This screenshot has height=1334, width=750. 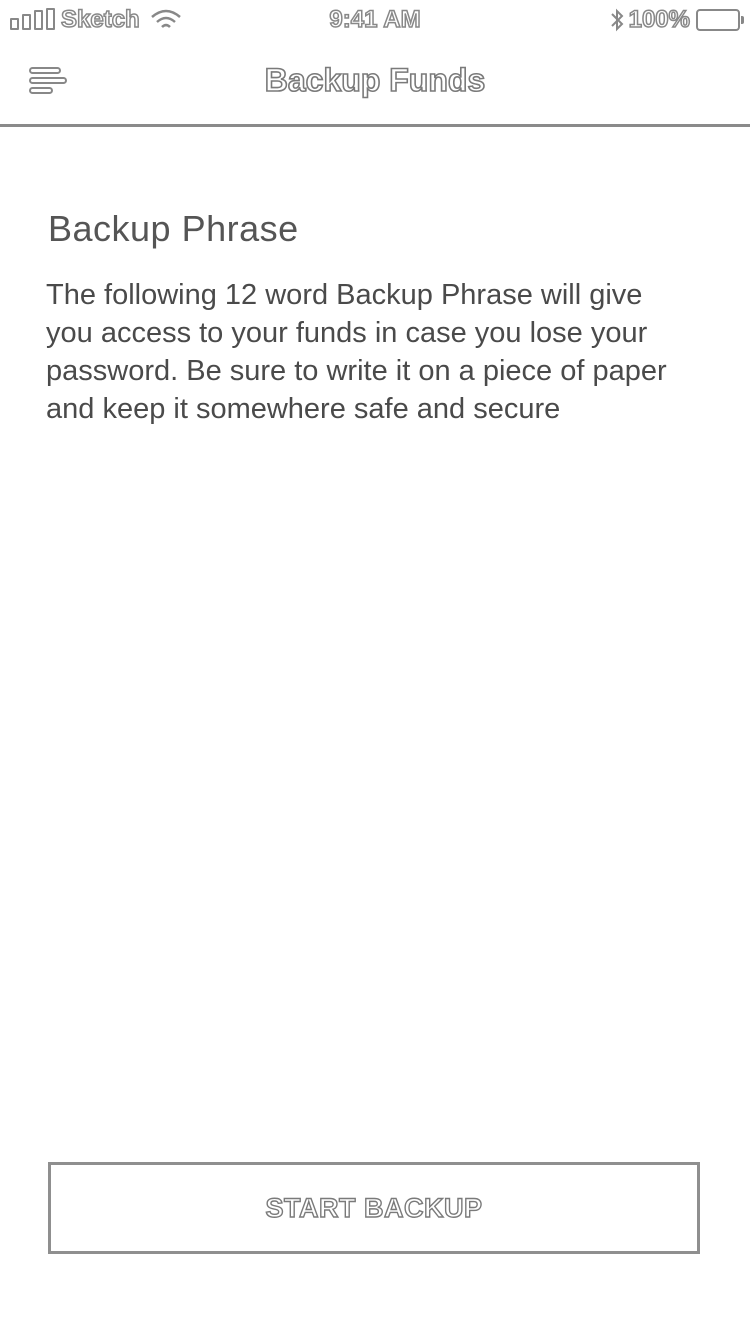 What do you see at coordinates (720, 20) in the screenshot?
I see `battery-icon` at bounding box center [720, 20].